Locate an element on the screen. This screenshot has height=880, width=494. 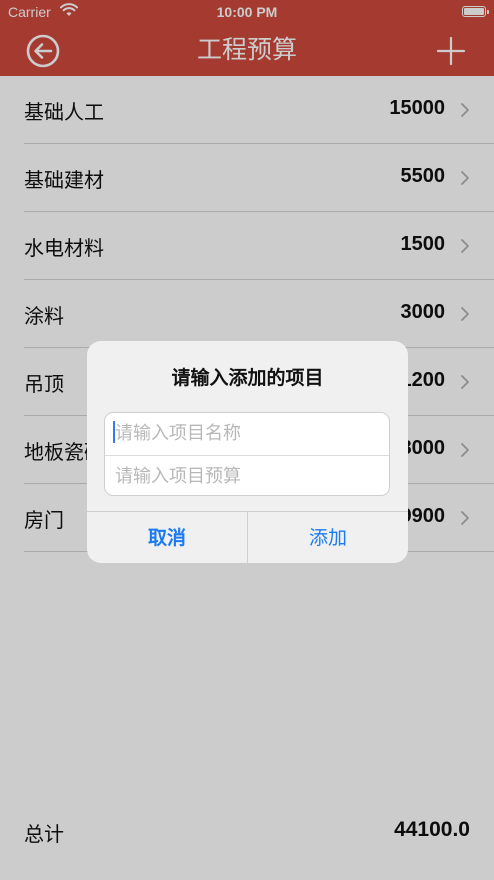
cancel-button: 取消 is located at coordinates (167, 537).